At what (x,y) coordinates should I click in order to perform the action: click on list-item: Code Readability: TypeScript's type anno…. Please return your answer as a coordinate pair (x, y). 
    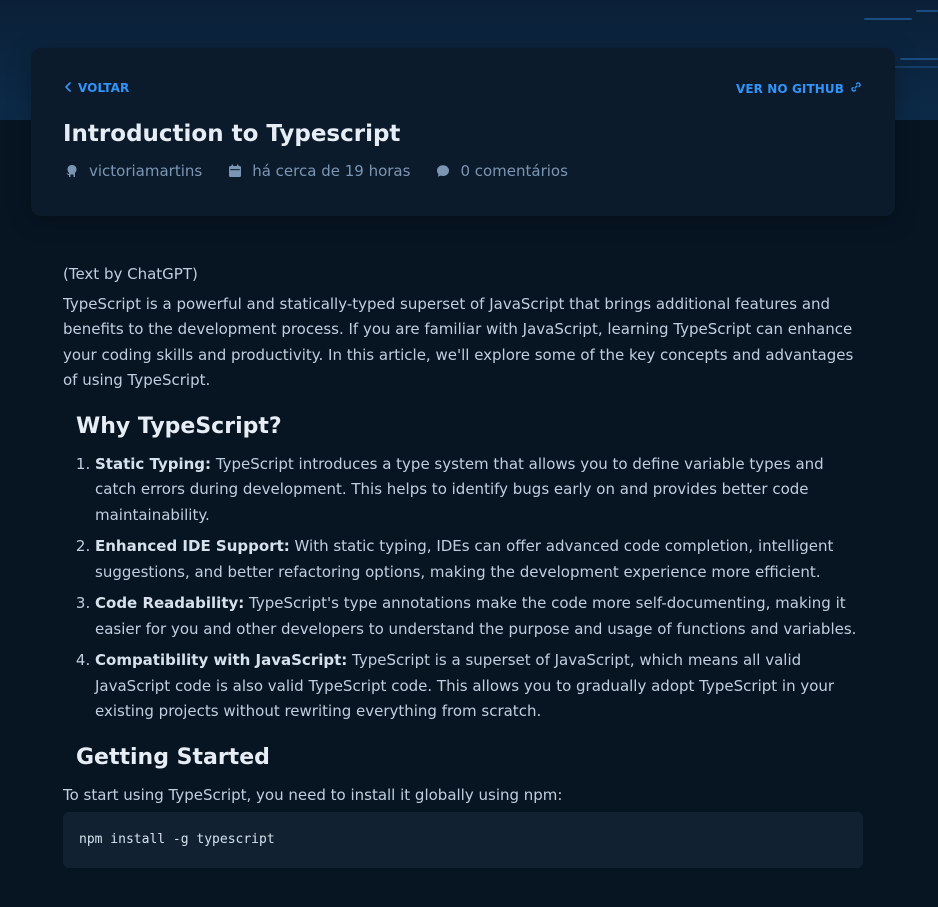
    Looking at the image, I should click on (479, 616).